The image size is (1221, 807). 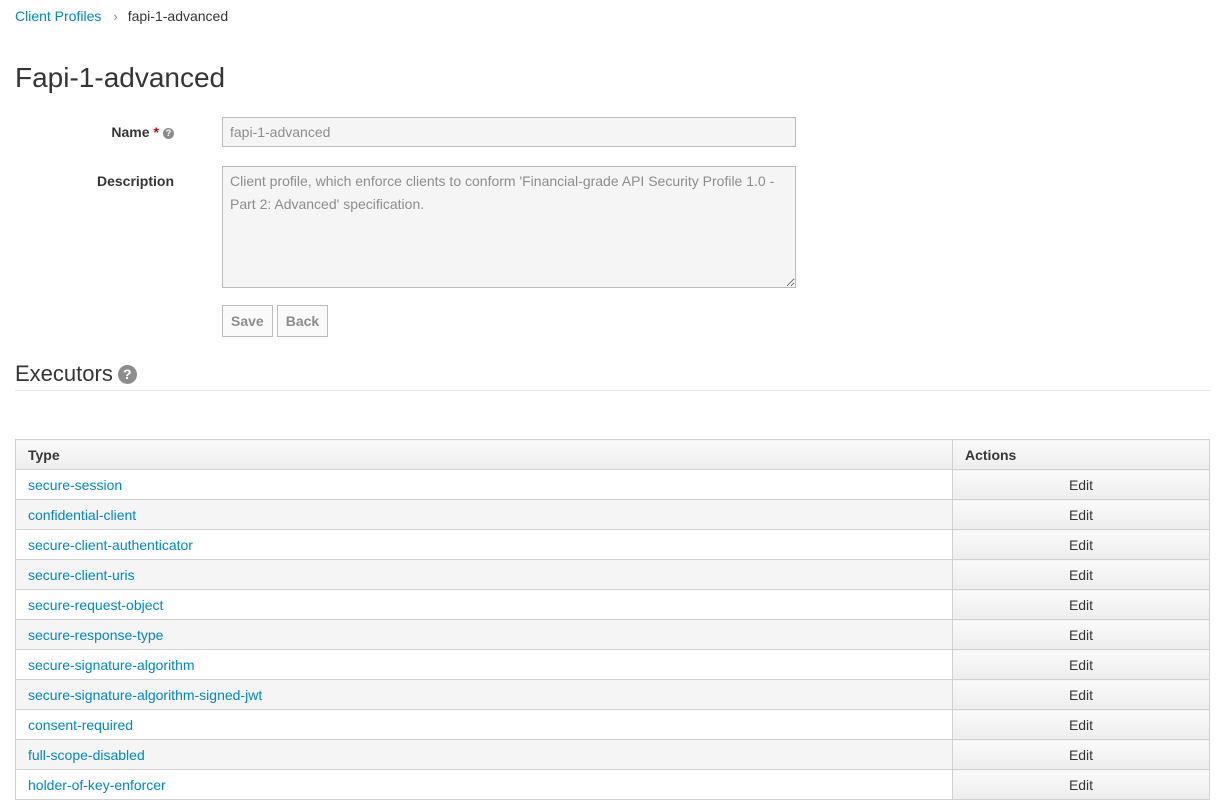 I want to click on save-button: Save, so click(x=247, y=321).